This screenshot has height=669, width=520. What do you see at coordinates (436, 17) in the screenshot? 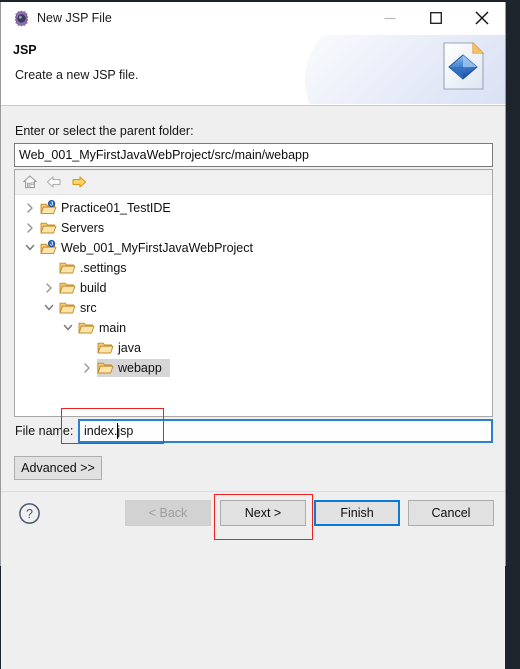
I see `maximize-button` at bounding box center [436, 17].